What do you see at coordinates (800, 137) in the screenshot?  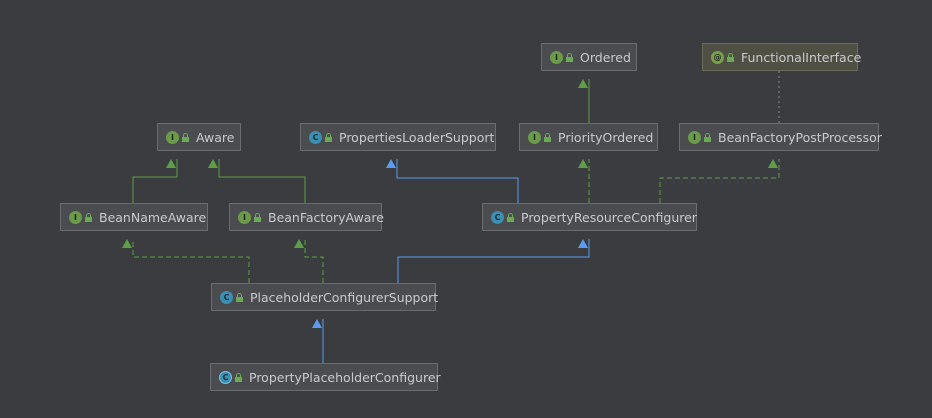 I see `node-label: BeanFactoryPostProcessor` at bounding box center [800, 137].